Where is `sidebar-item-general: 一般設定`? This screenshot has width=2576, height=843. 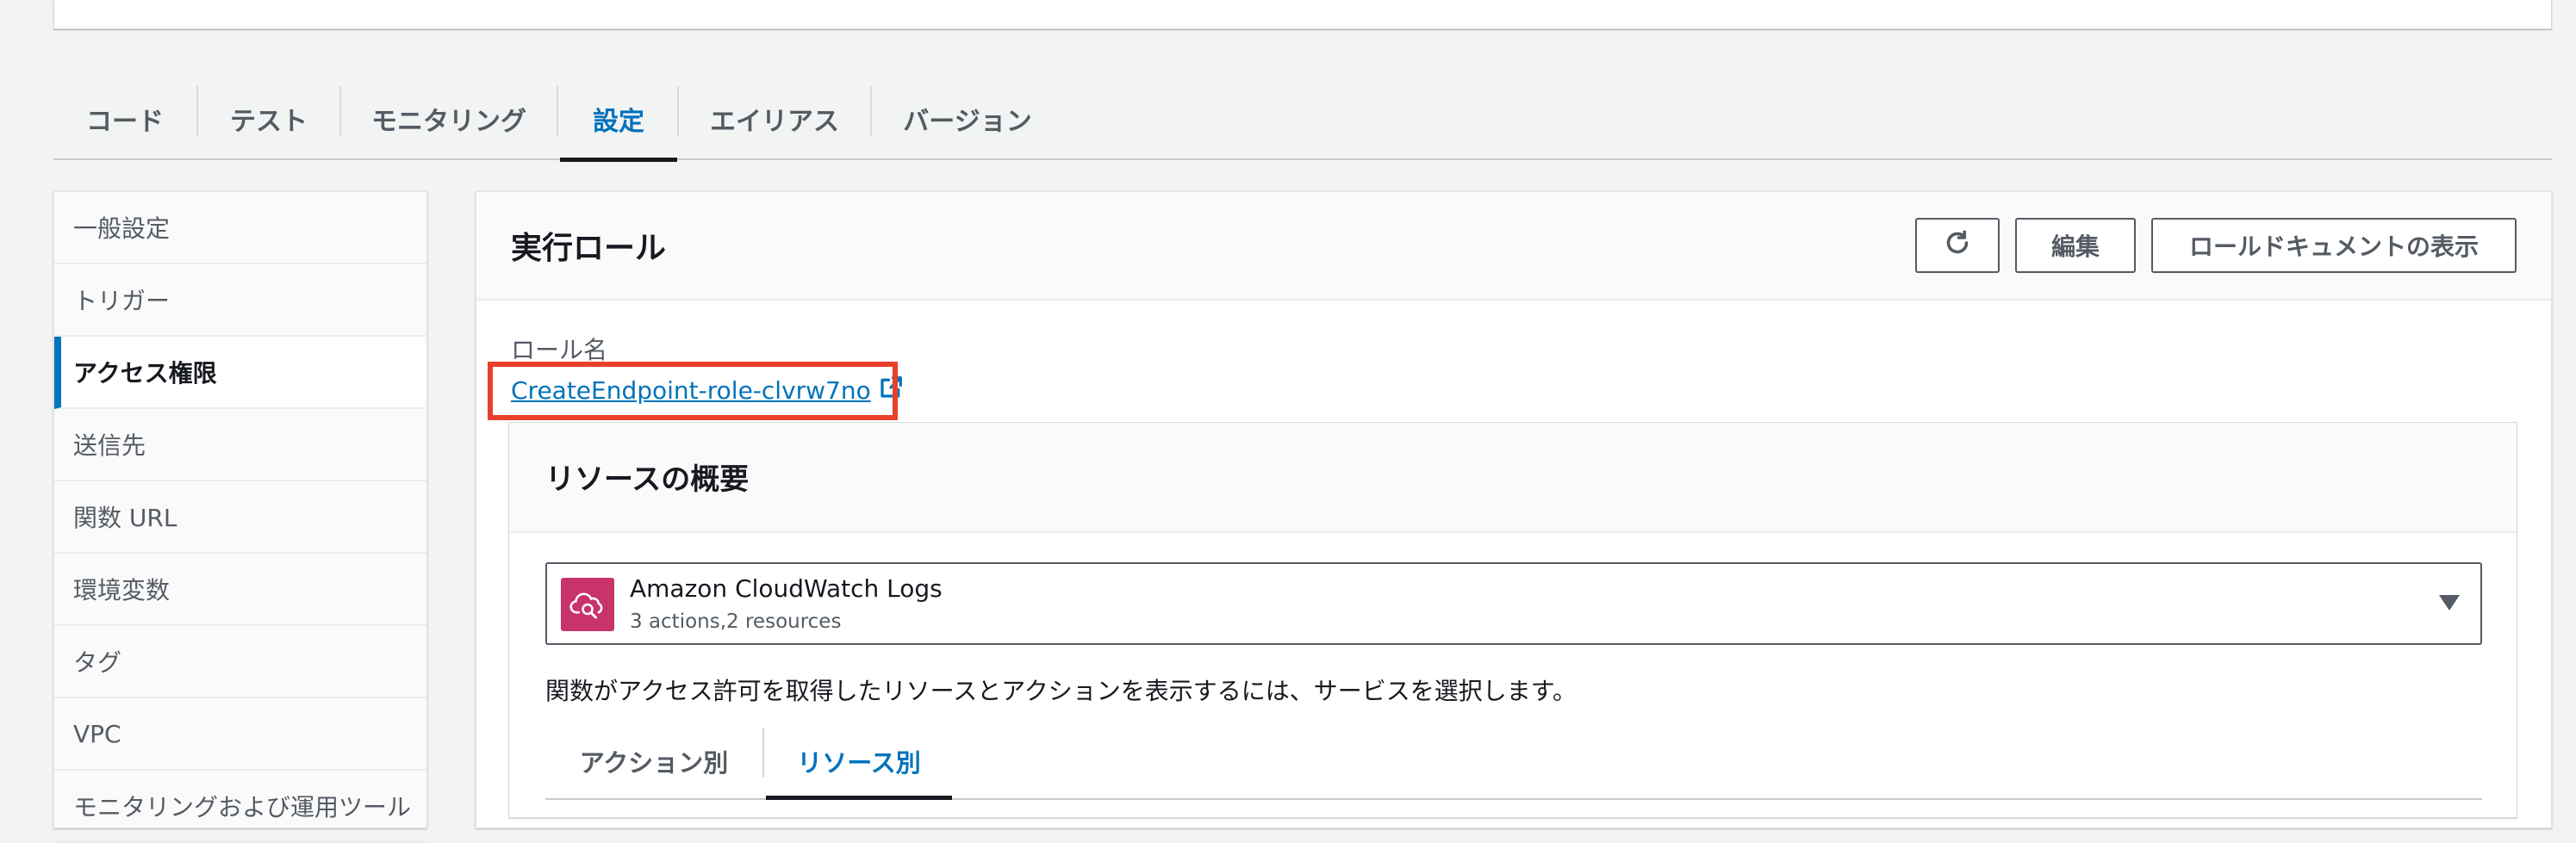 sidebar-item-general: 一般設定 is located at coordinates (240, 228).